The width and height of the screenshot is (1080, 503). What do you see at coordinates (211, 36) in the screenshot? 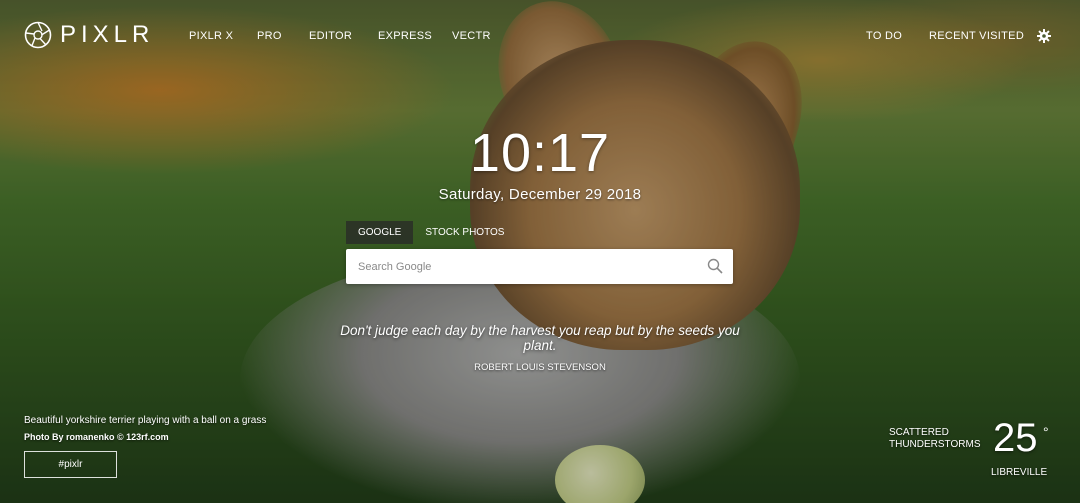
I see `nav-item-pixlr-x: PIXLR X` at bounding box center [211, 36].